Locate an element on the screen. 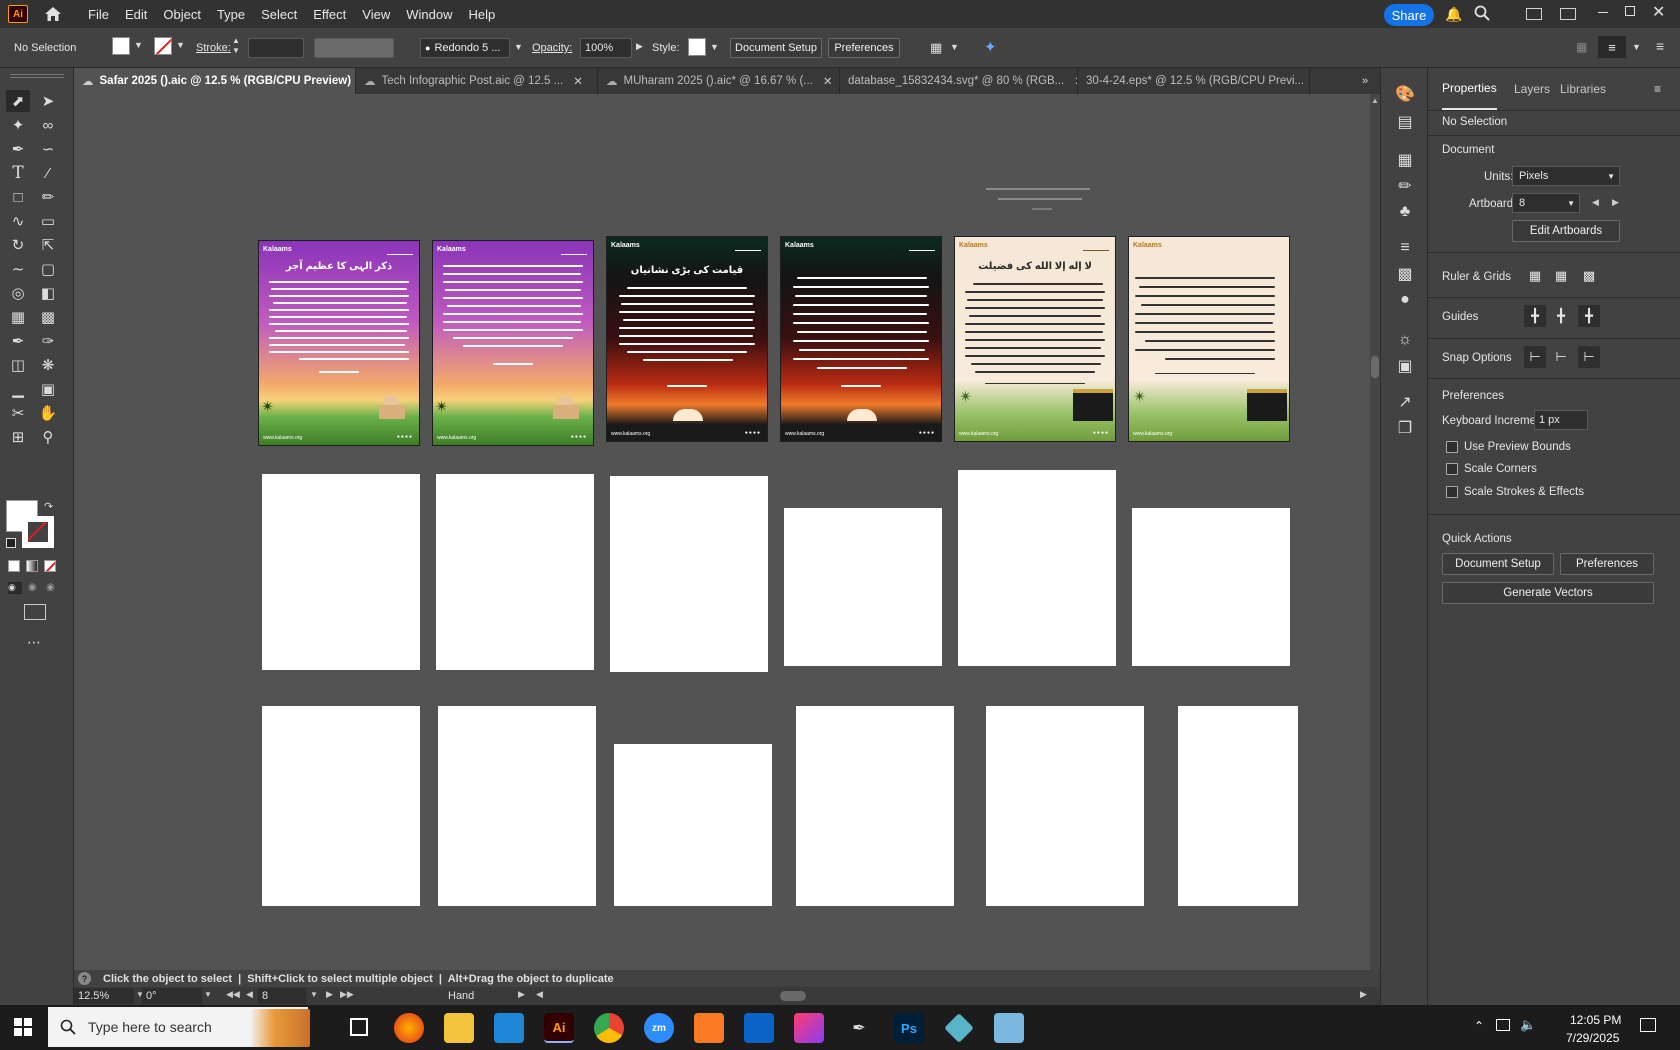 The image size is (1680, 1050). shape-builder-tool-icon: ◎ is located at coordinates (18, 293).